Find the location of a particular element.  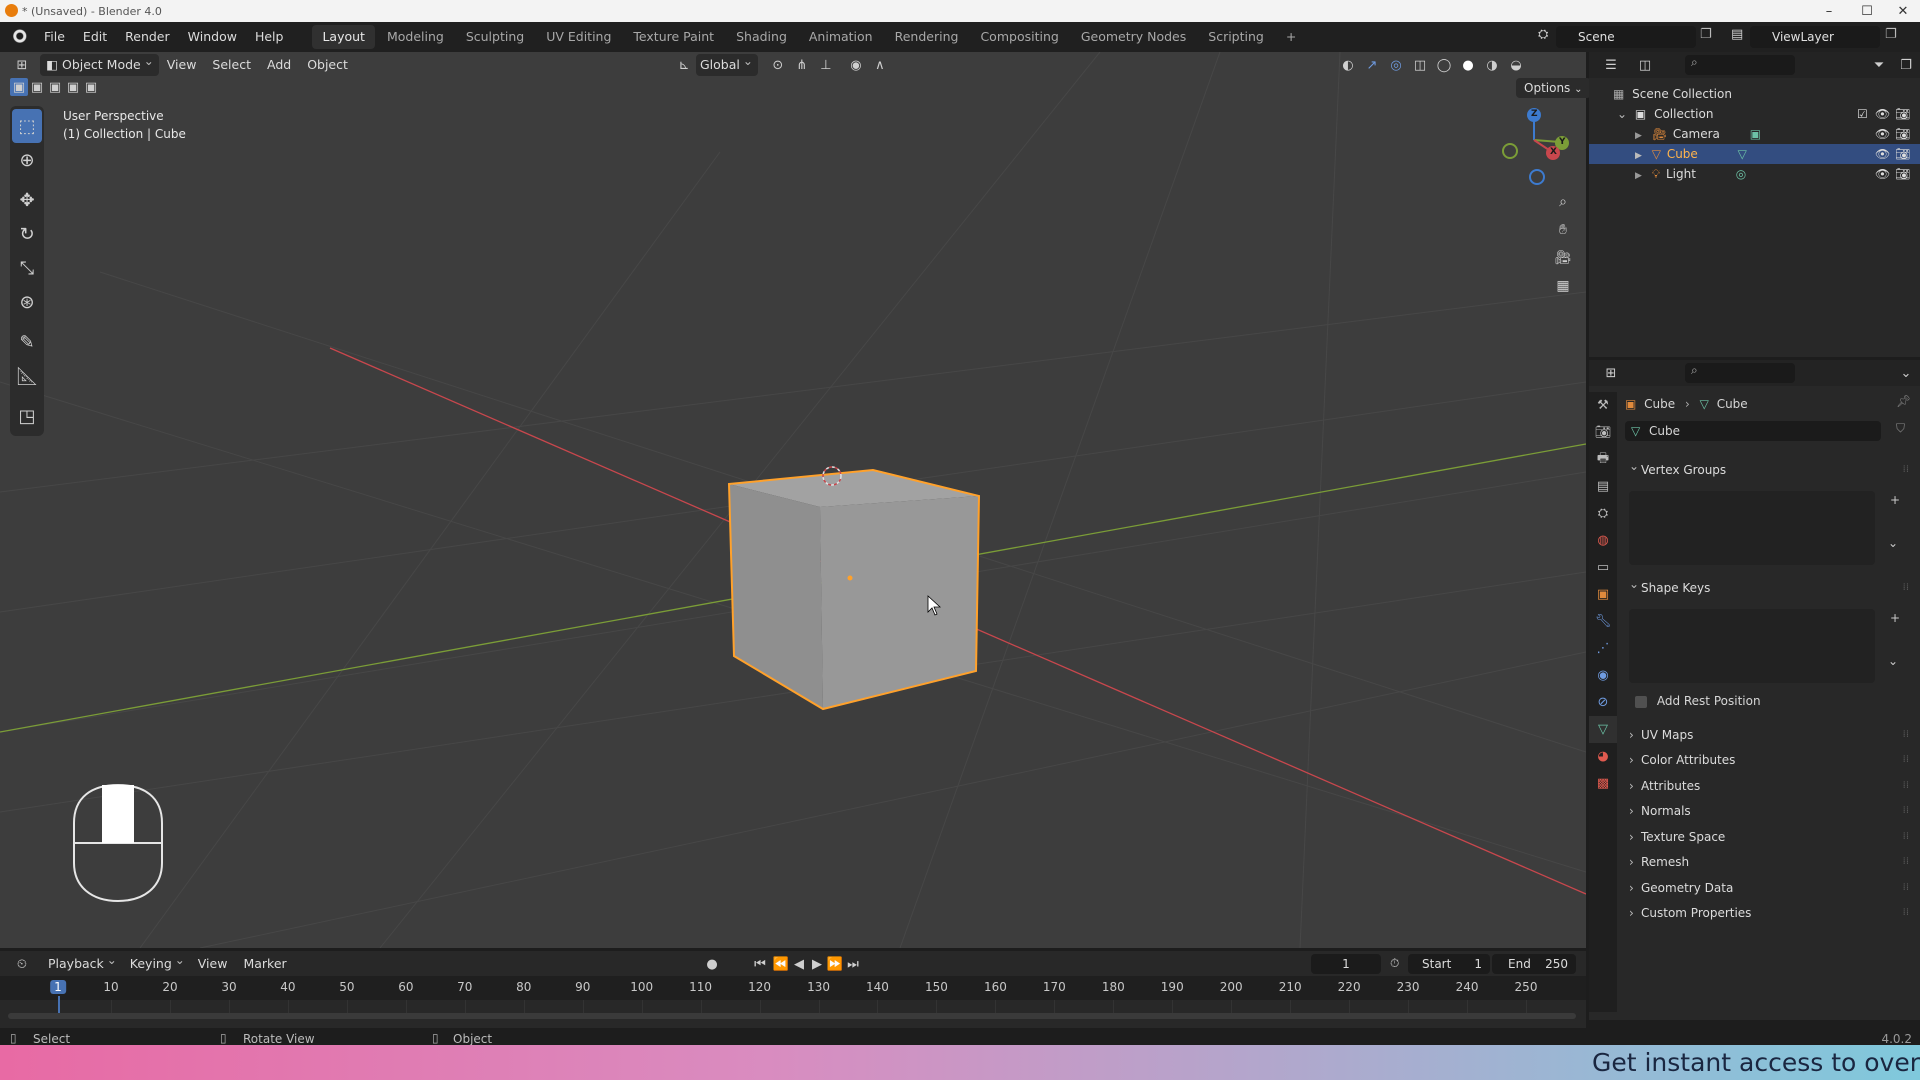

record-icon: ● is located at coordinates (712, 964).